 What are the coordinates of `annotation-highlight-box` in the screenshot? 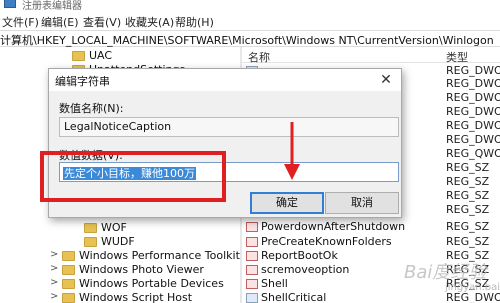 It's located at (133, 176).